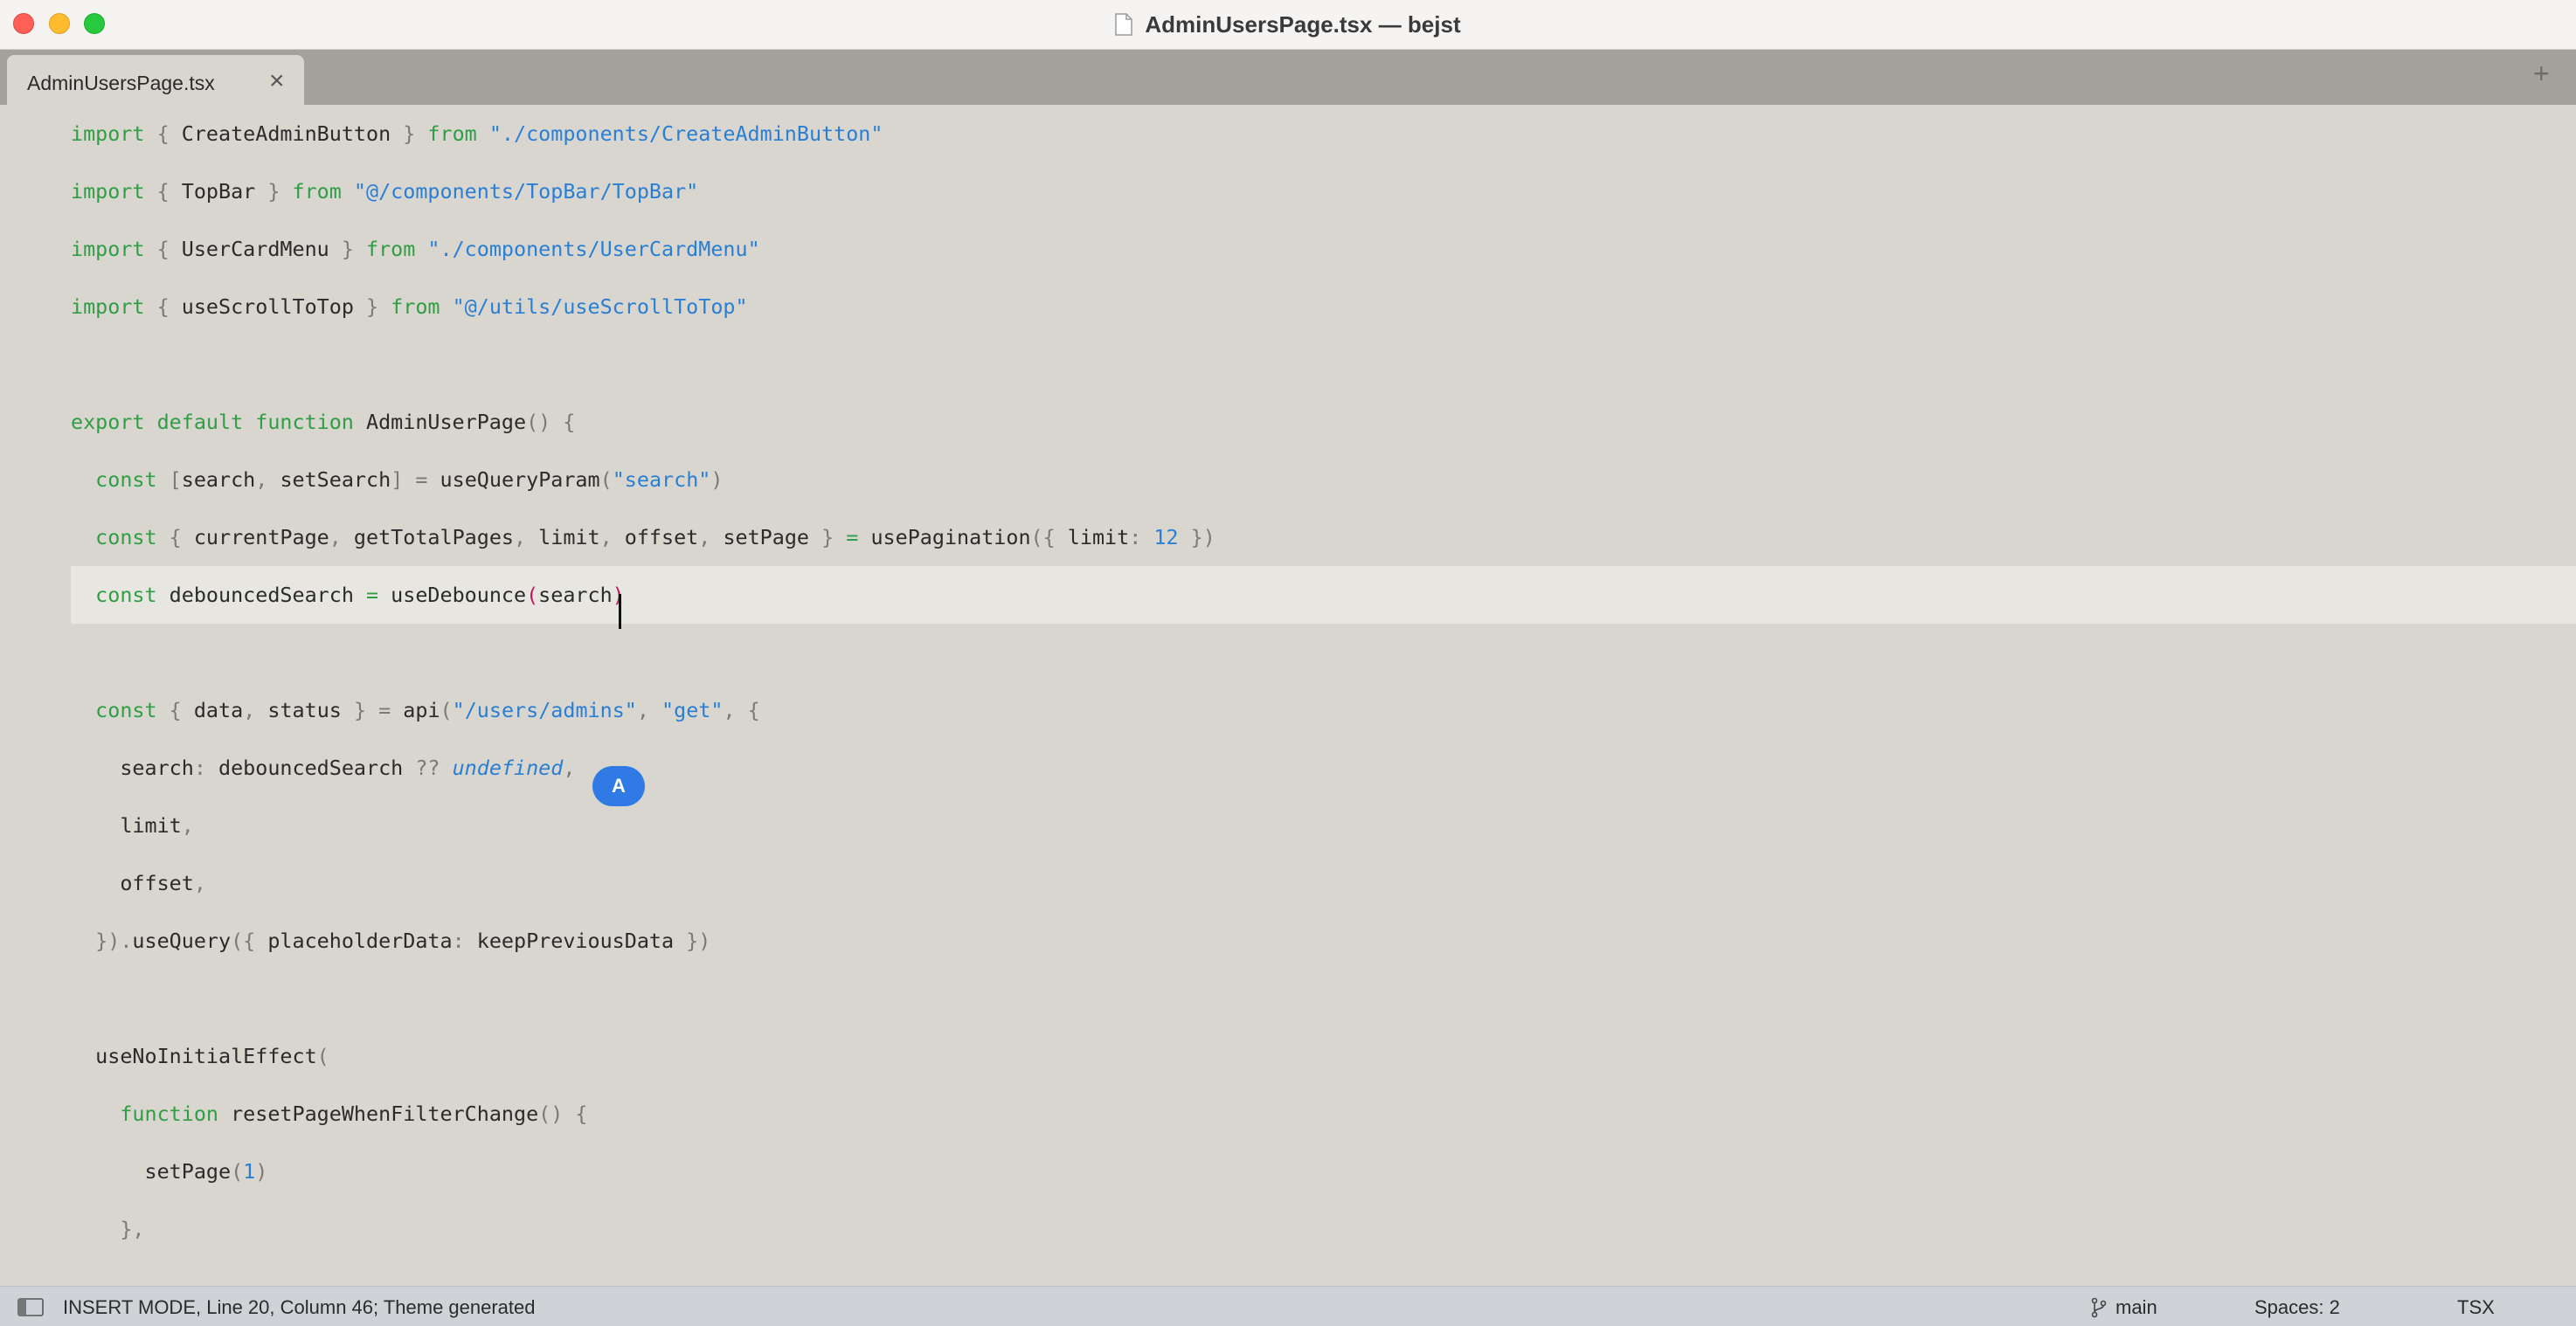 The image size is (2576, 1326). What do you see at coordinates (114, 306) in the screenshot?
I see `code-token-keyword: import` at bounding box center [114, 306].